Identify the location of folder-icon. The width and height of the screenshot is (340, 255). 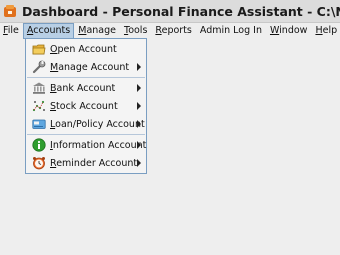
(39, 49).